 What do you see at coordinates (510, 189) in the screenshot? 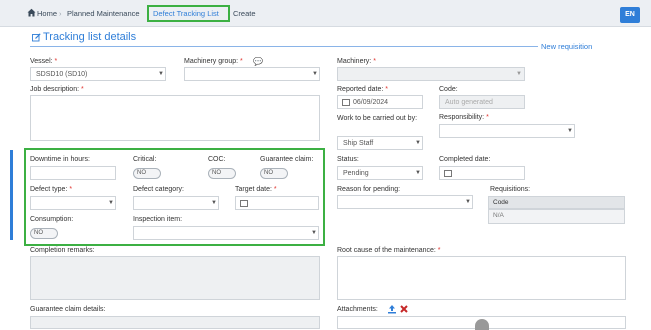
I see `requisitions-label: Requisitions:` at bounding box center [510, 189].